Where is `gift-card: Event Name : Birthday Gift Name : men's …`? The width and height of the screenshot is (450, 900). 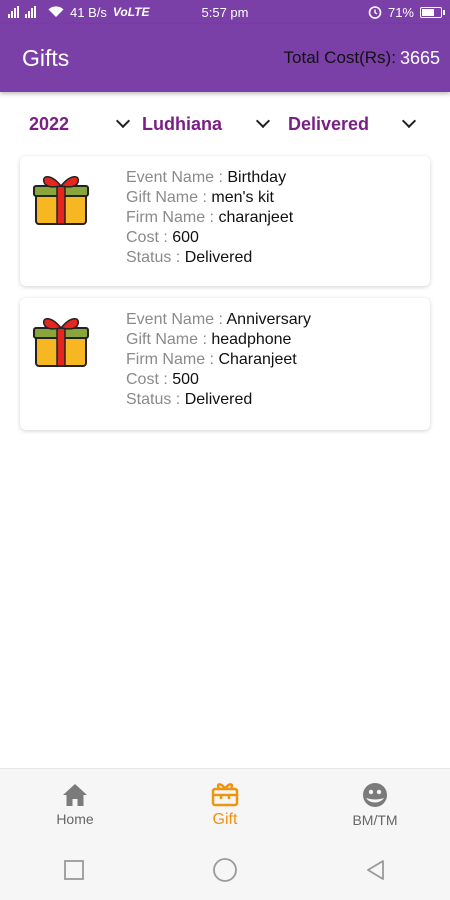
gift-card: Event Name : Birthday Gift Name : men's … is located at coordinates (225, 221).